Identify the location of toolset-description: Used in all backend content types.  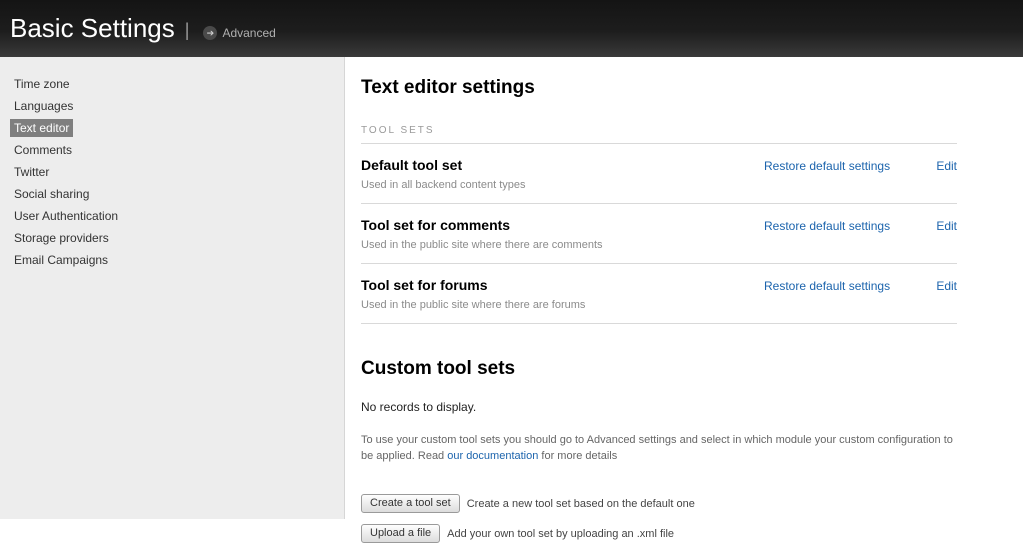
(443, 185).